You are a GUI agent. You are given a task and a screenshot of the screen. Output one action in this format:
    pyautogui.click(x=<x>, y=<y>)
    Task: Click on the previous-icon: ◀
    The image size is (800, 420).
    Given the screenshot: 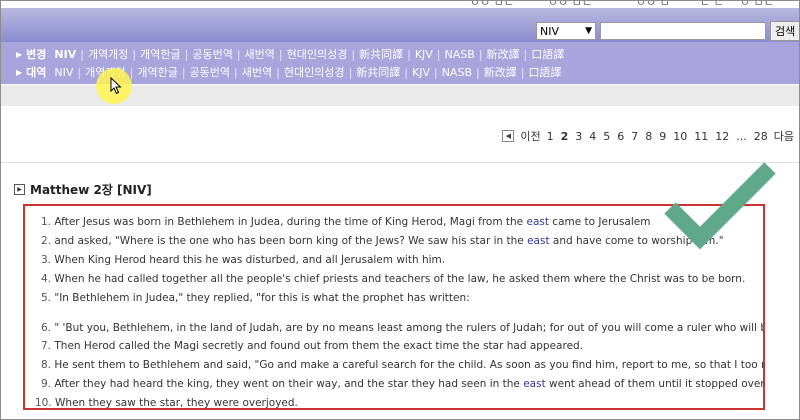 What is the action you would take?
    pyautogui.click(x=508, y=136)
    